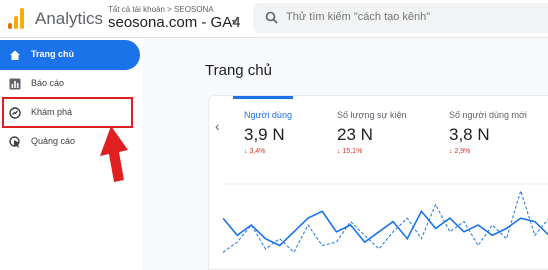 The width and height of the screenshot is (548, 270). I want to click on metric-users: Người dùng 3,9 N ↓ 3,4%, so click(268, 132).